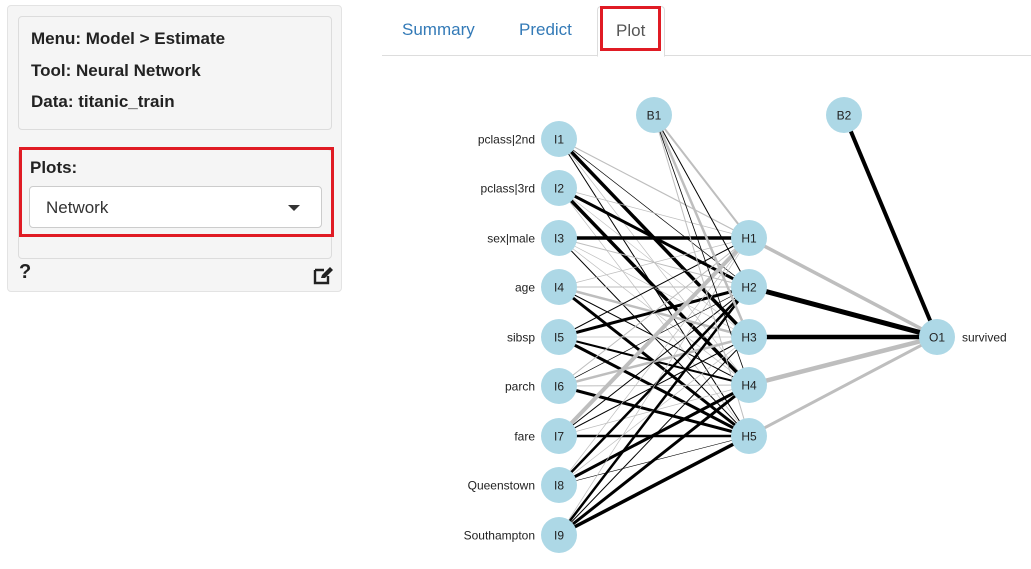 The image size is (1031, 569). Describe the element at coordinates (499, 536) in the screenshot. I see `input-variable-label: Southampton` at that location.